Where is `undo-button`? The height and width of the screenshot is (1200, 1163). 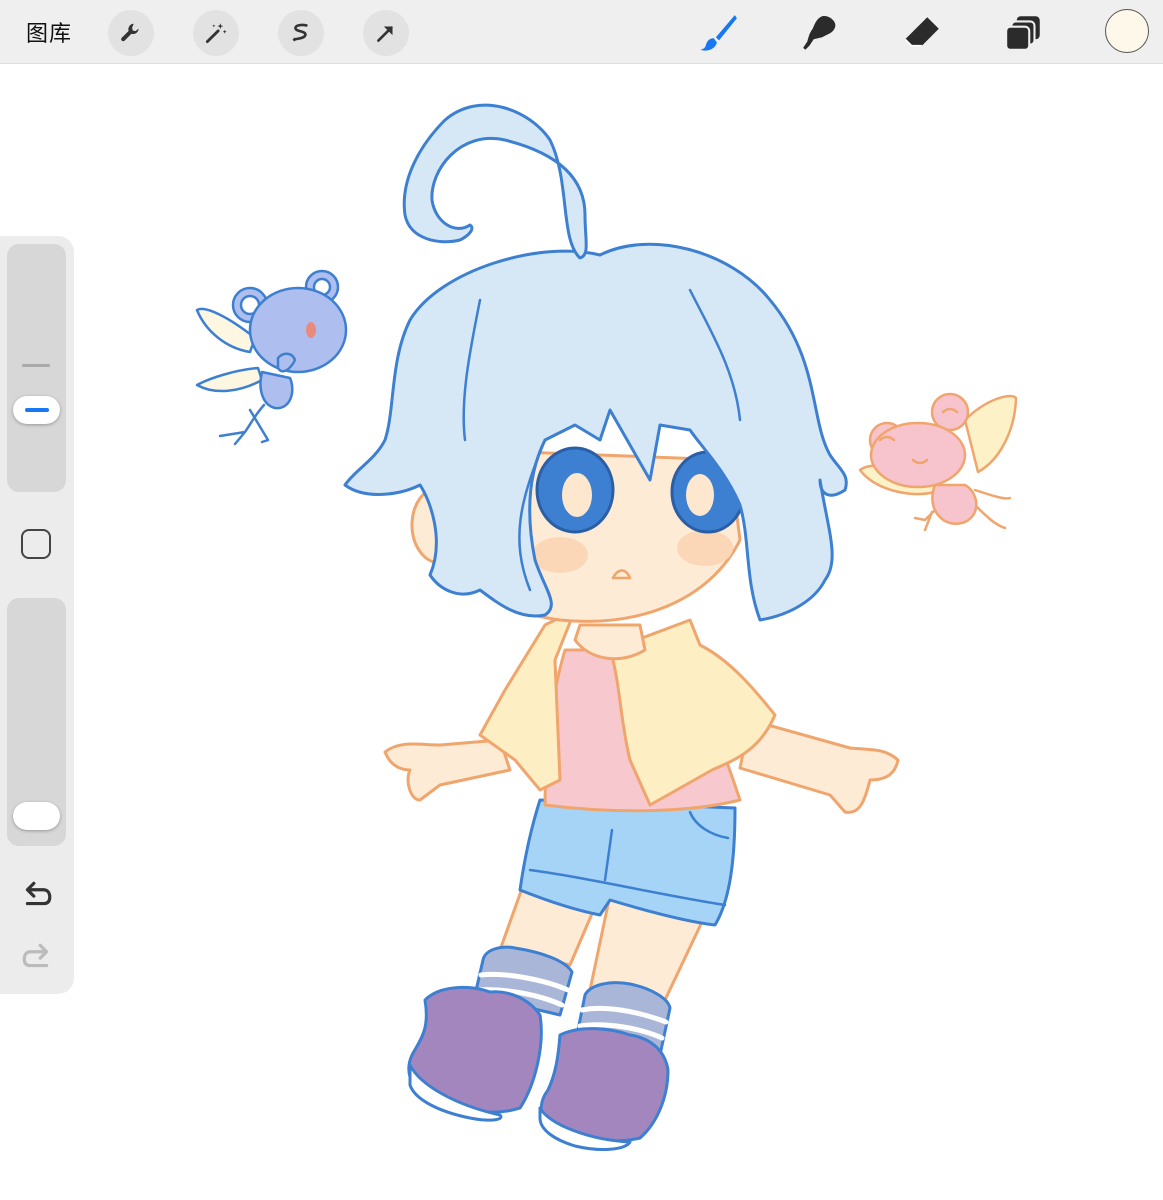 undo-button is located at coordinates (37, 894).